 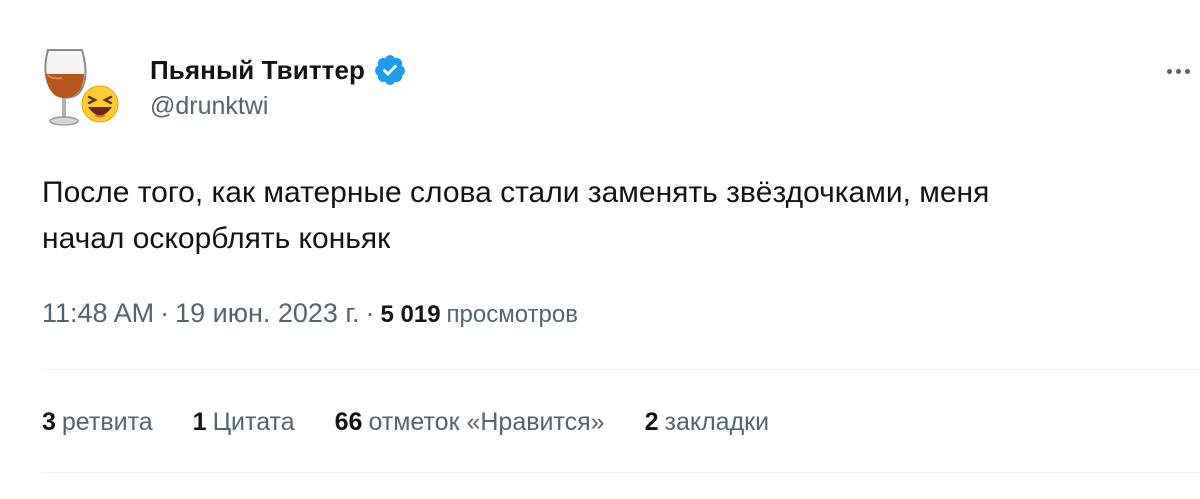 What do you see at coordinates (253, 422) in the screenshot?
I see `quotes-label: Цитата` at bounding box center [253, 422].